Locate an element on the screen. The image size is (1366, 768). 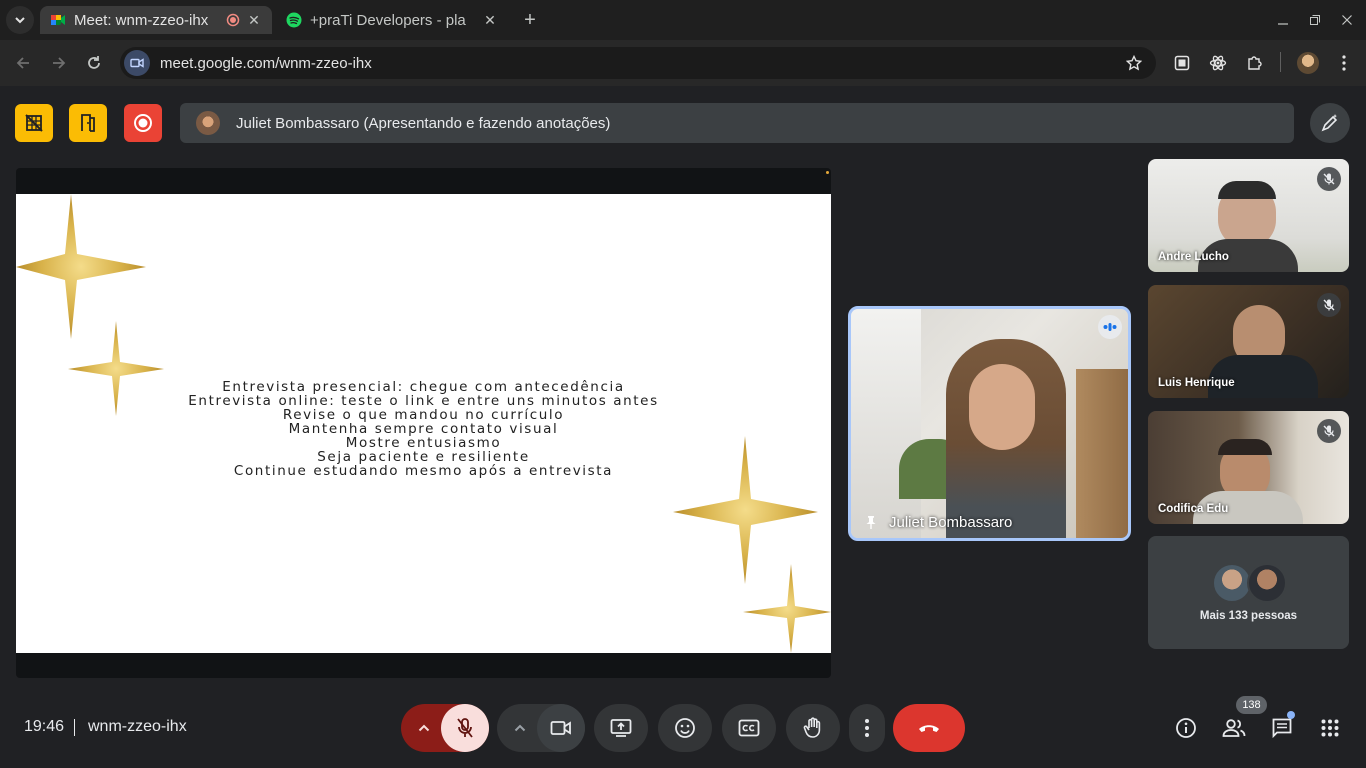
door-icon is located at coordinates (88, 123).